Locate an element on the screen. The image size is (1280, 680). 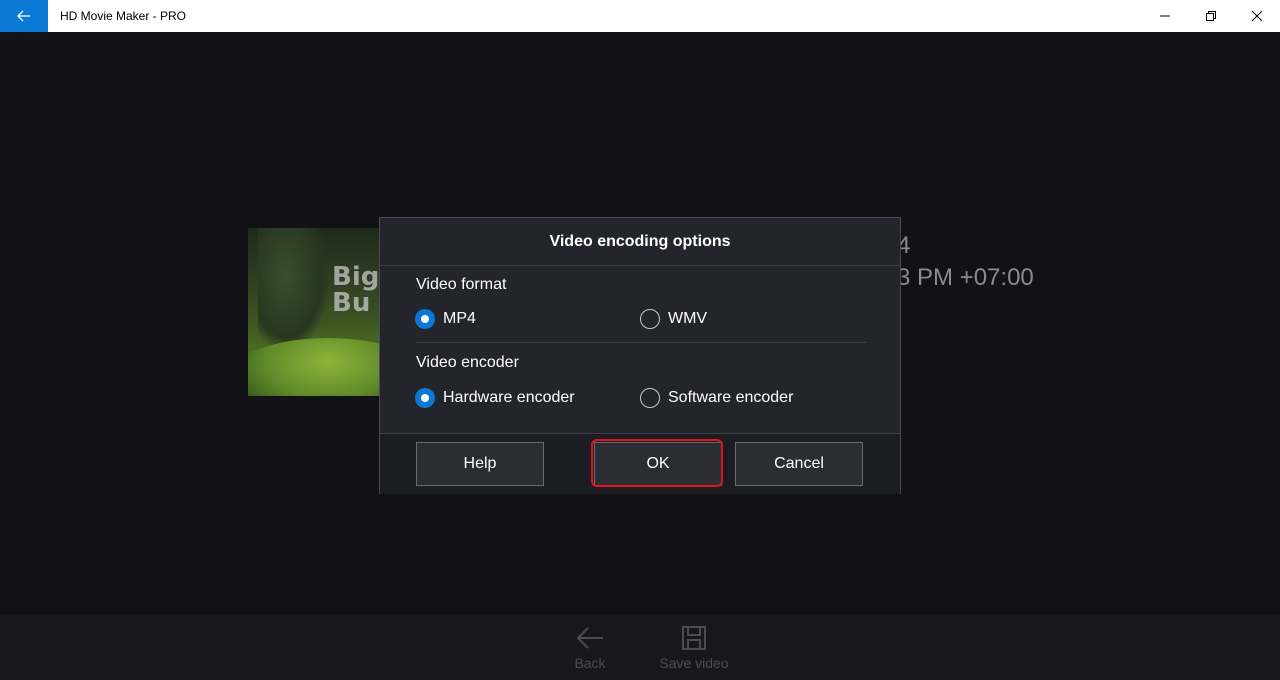
restore-button is located at coordinates (1211, 16).